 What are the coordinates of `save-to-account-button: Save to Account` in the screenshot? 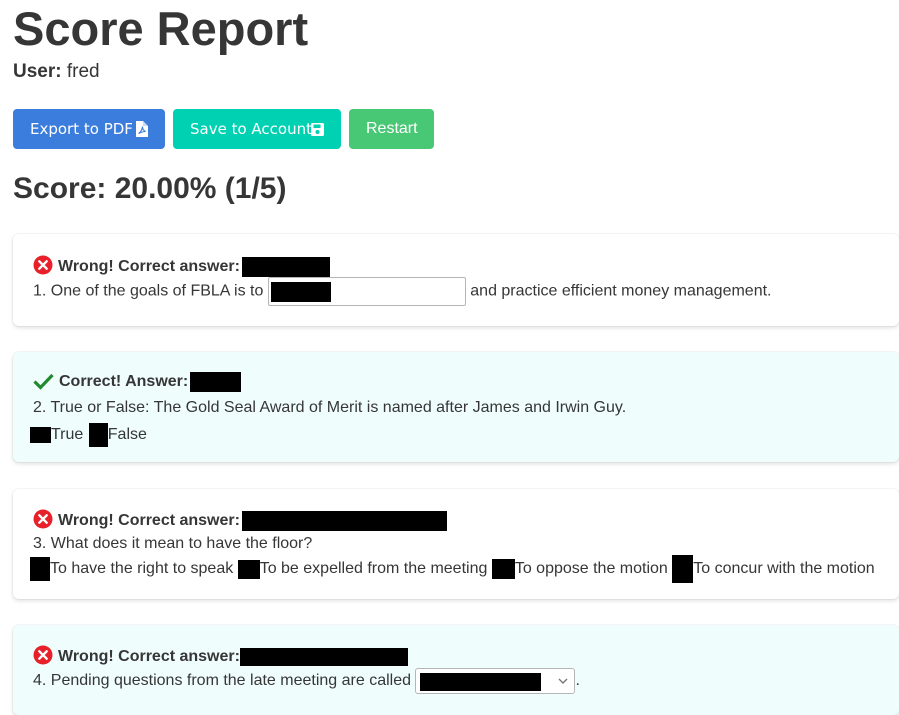 It's located at (257, 129).